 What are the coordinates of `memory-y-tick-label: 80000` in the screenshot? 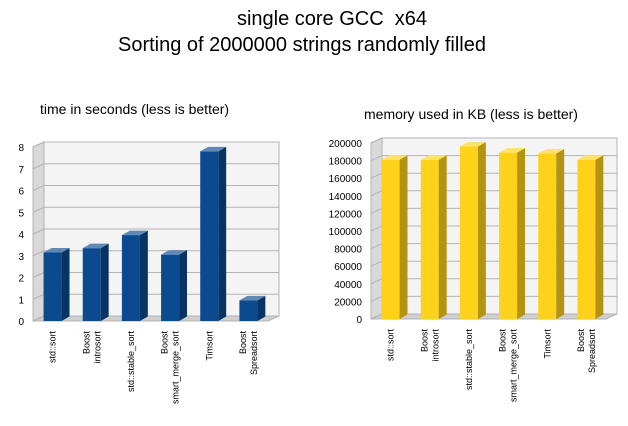 It's located at (348, 250).